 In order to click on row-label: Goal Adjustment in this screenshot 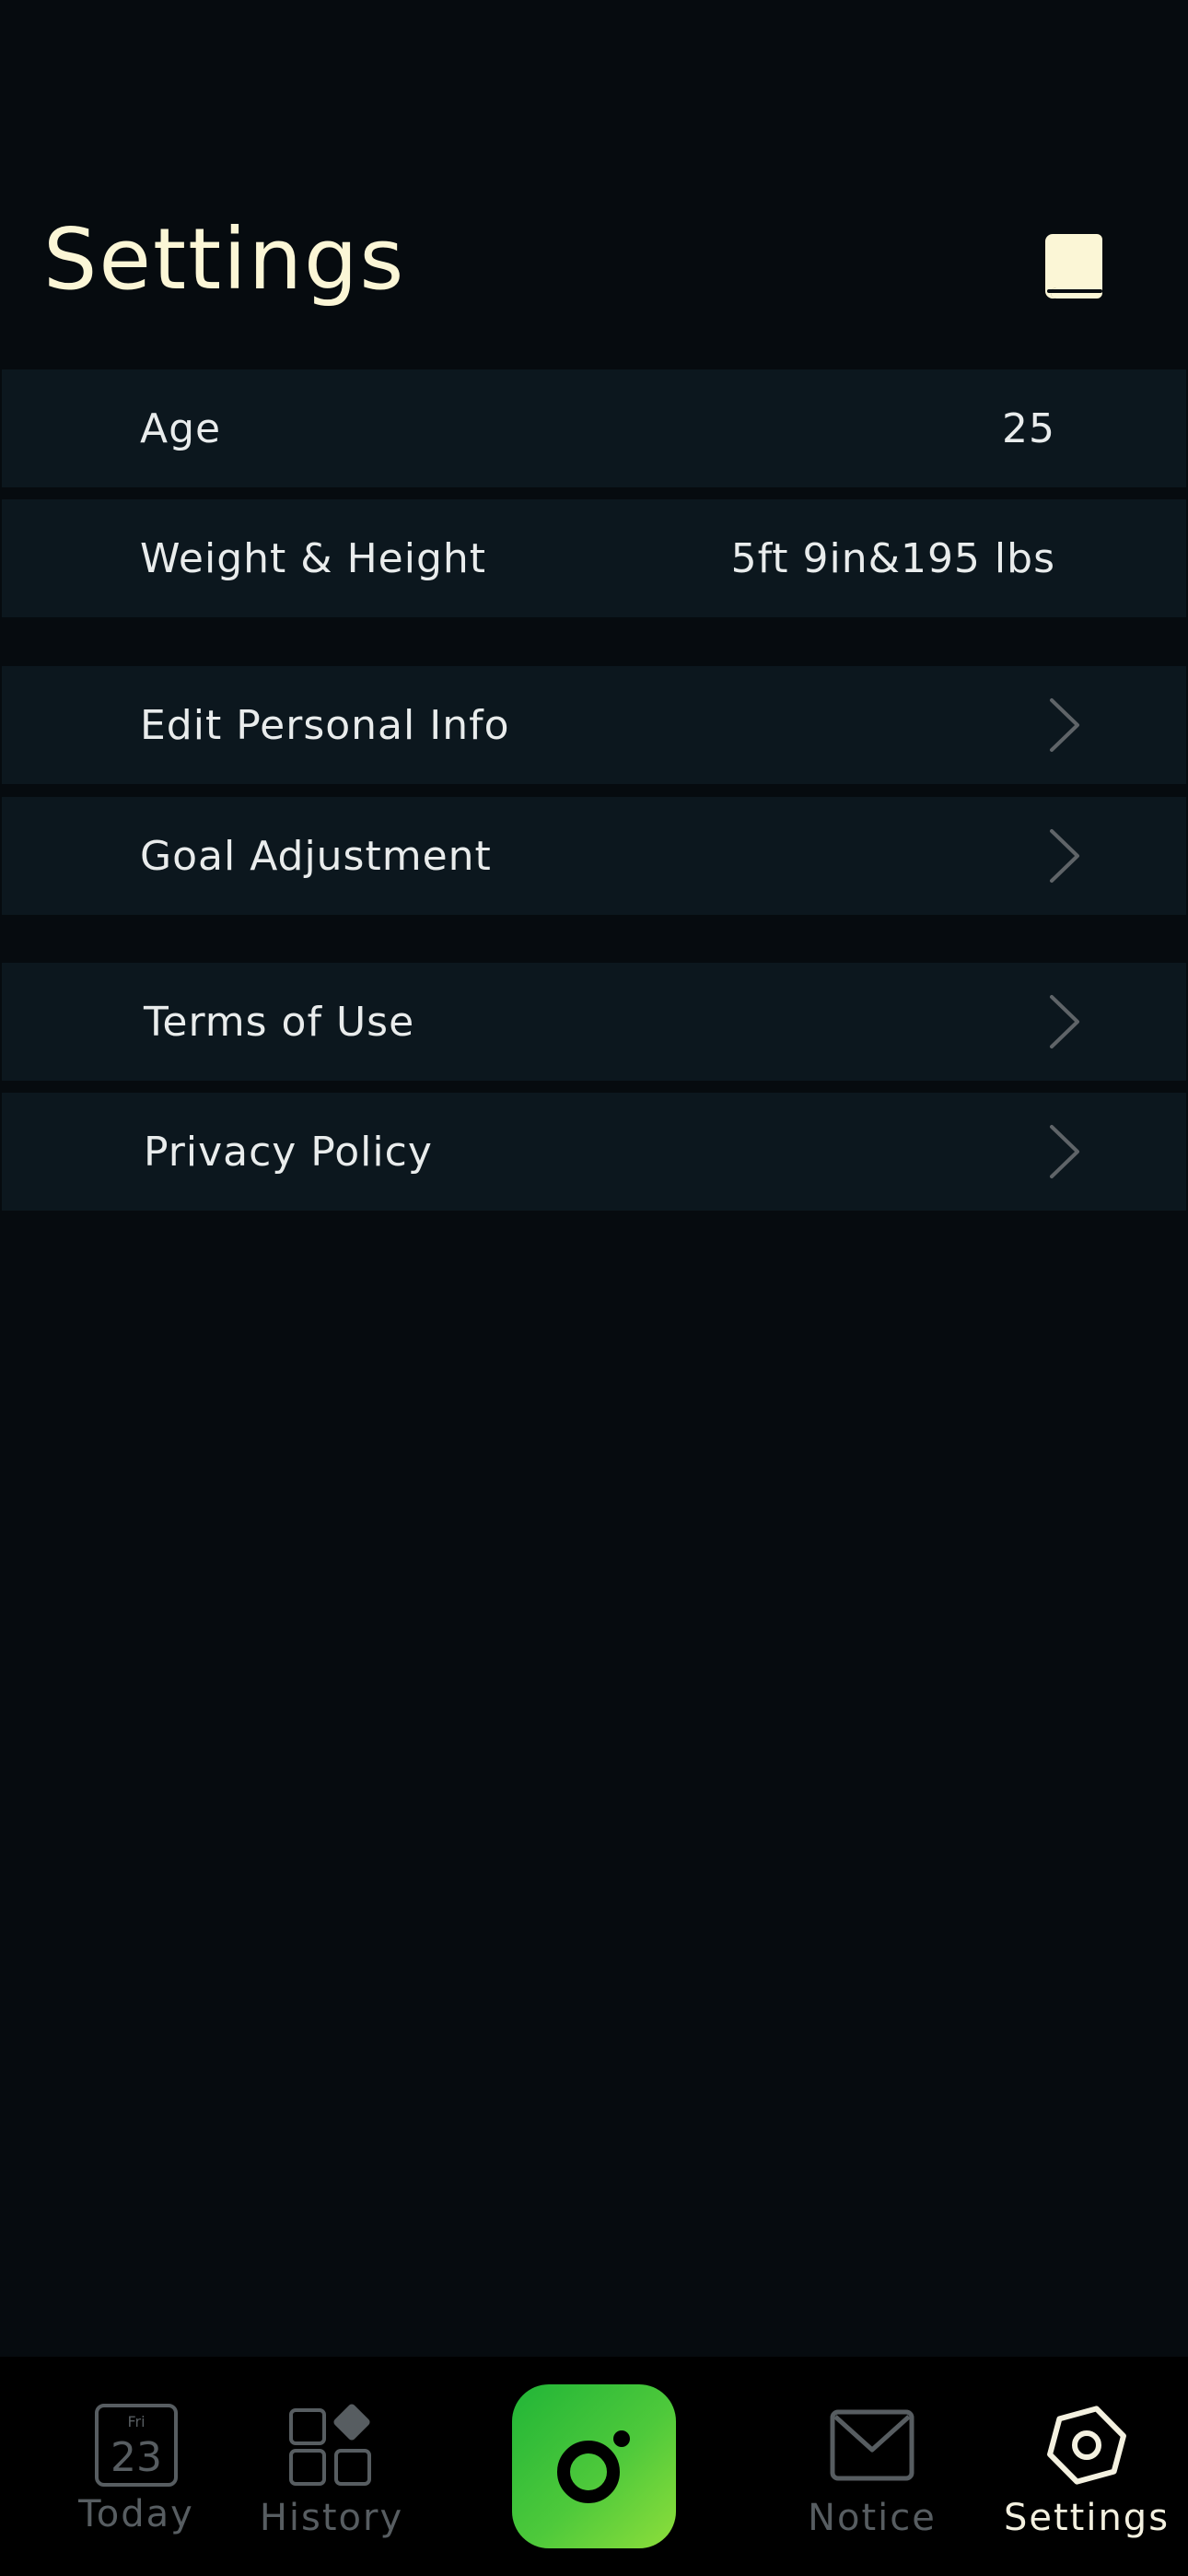, I will do `click(316, 856)`.